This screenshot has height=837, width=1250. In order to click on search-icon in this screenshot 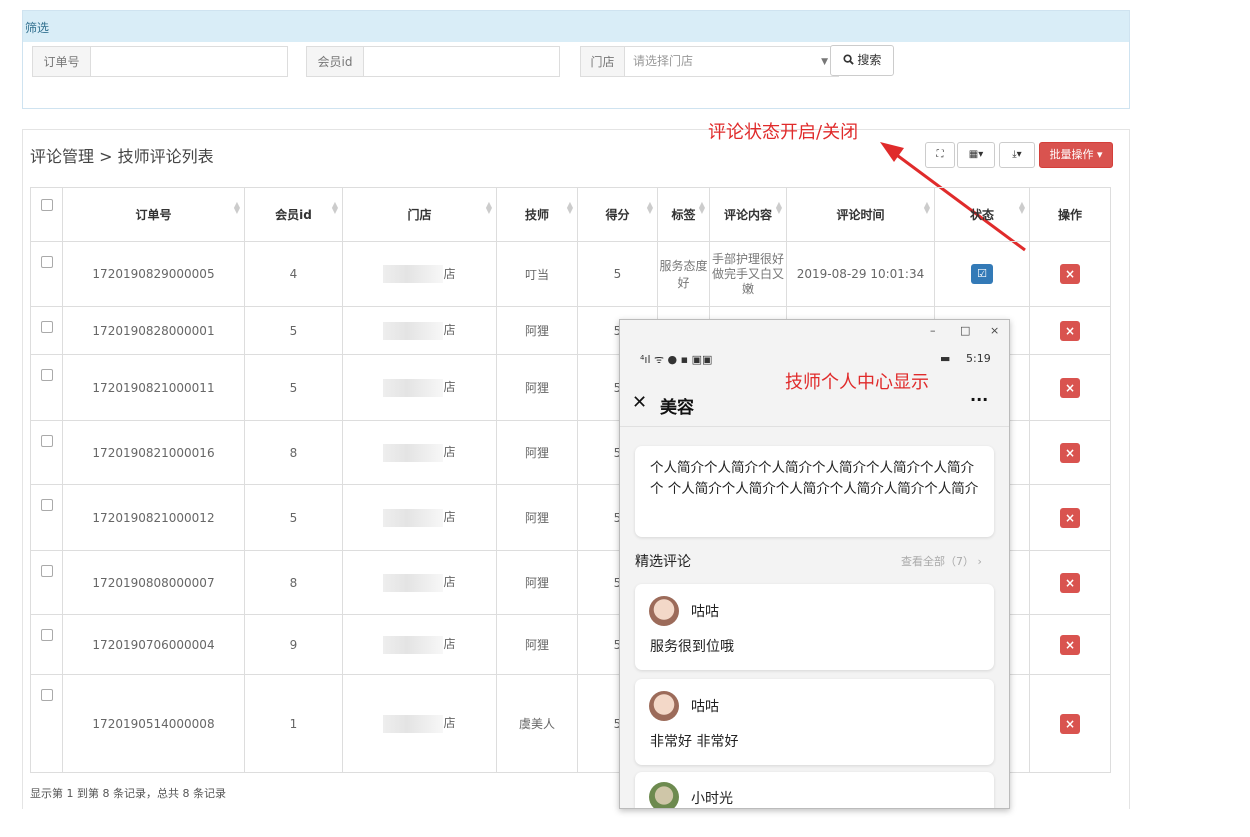, I will do `click(848, 59)`.